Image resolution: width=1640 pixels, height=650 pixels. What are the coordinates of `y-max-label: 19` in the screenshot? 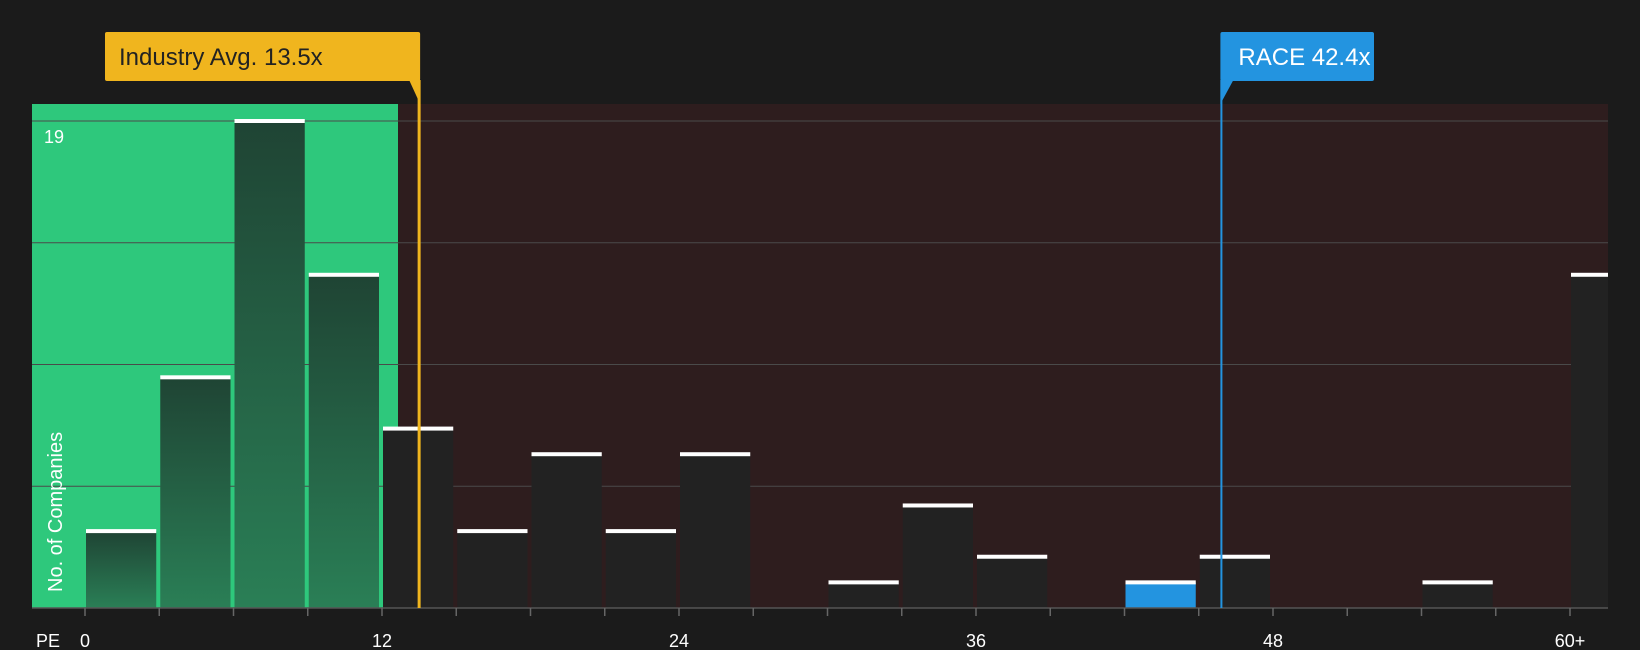 It's located at (54, 137).